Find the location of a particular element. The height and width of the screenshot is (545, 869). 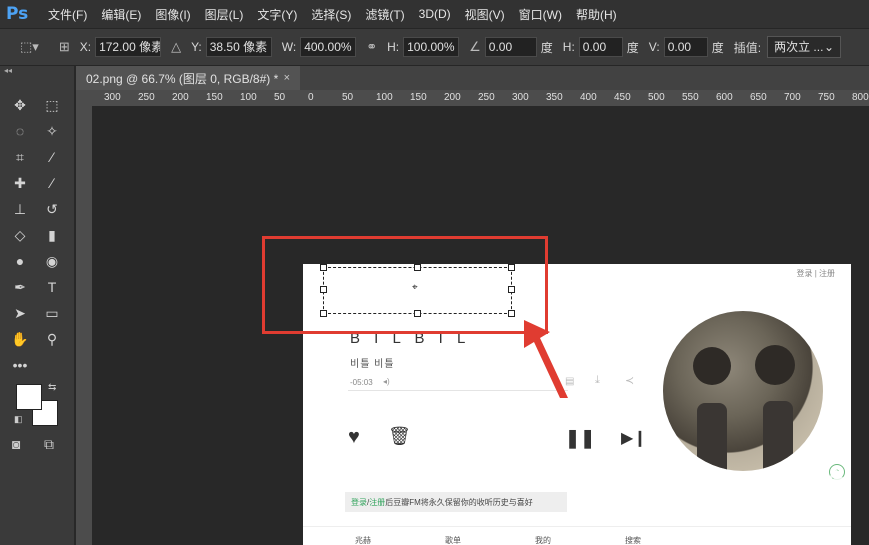

ruler-tick-label: 800 is located at coordinates (860, 97).